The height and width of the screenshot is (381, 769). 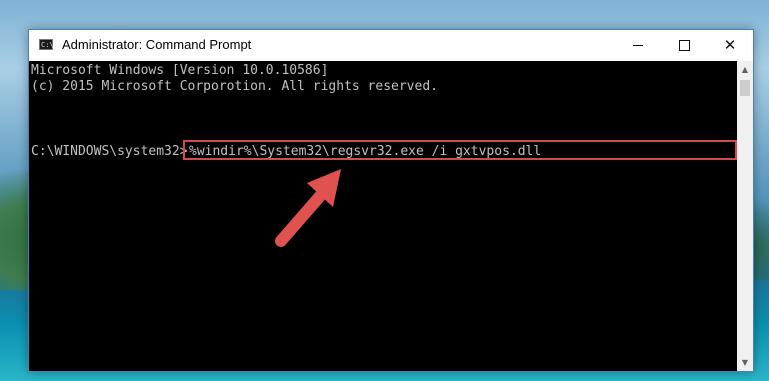 What do you see at coordinates (745, 69) in the screenshot?
I see `scroll-up-icon: ▲` at bounding box center [745, 69].